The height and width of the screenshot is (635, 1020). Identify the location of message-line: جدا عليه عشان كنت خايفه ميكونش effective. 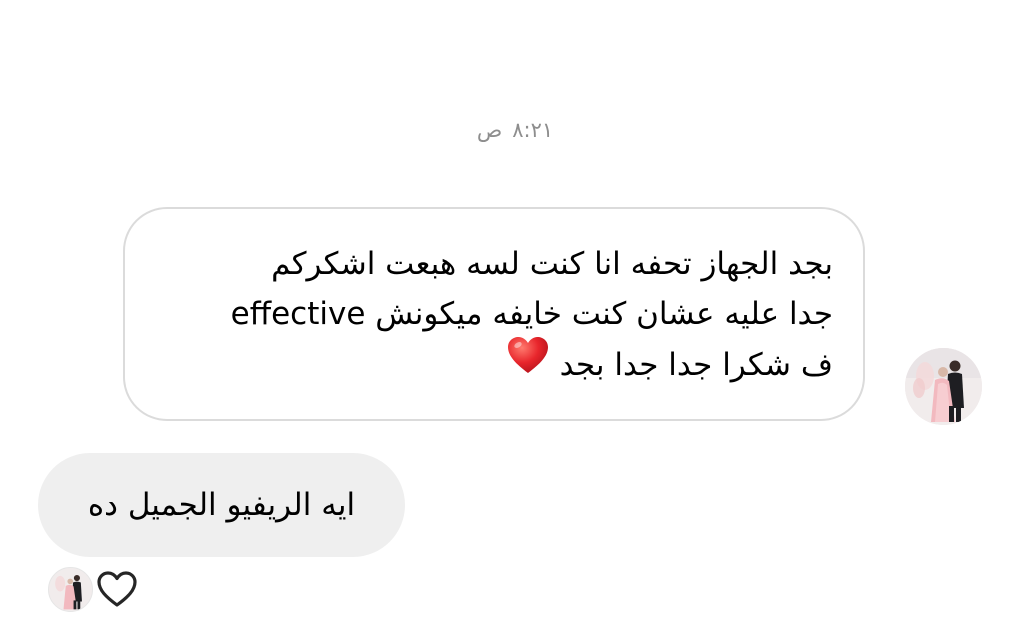
(531, 314).